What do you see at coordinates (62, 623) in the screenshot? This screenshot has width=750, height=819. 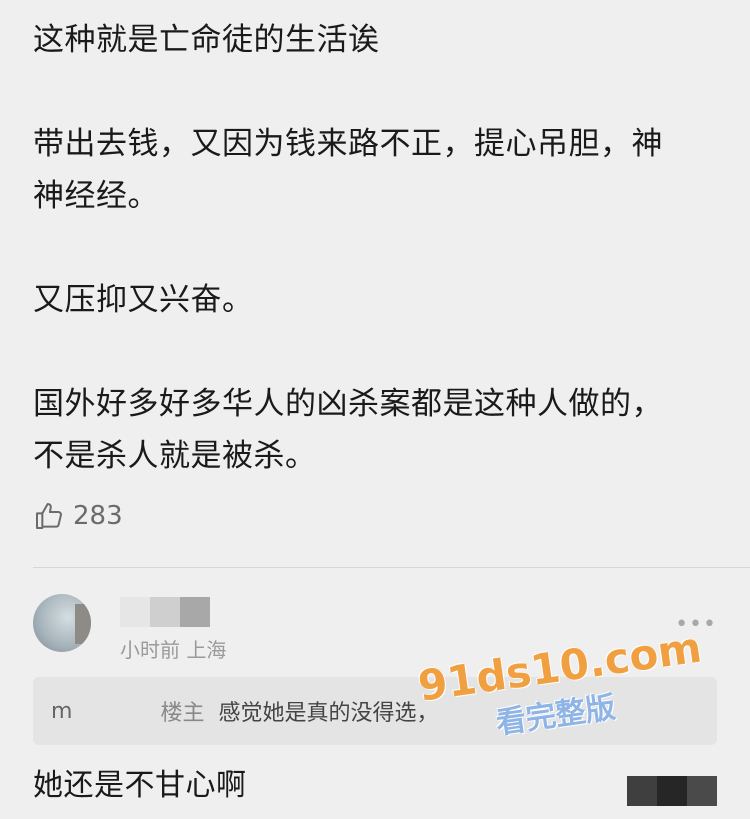 I see `avatar` at bounding box center [62, 623].